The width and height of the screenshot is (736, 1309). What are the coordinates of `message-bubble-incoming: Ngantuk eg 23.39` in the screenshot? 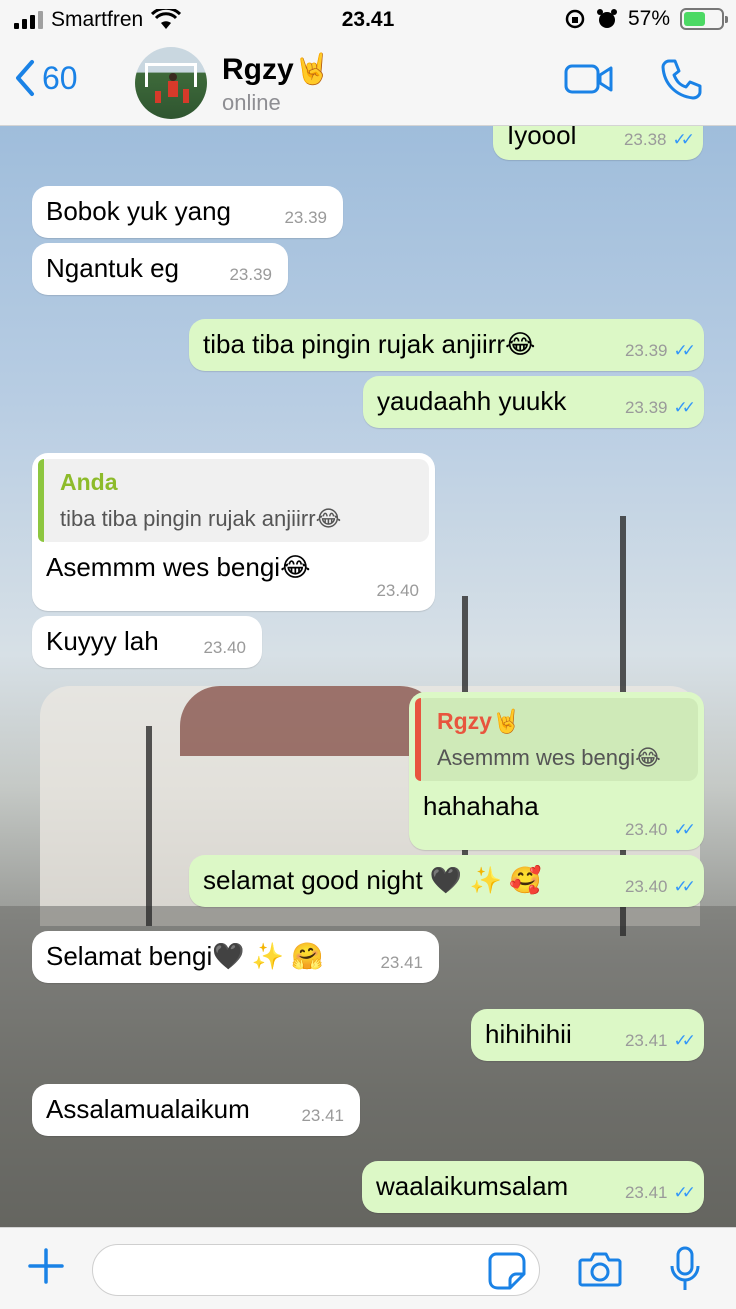 It's located at (160, 269).